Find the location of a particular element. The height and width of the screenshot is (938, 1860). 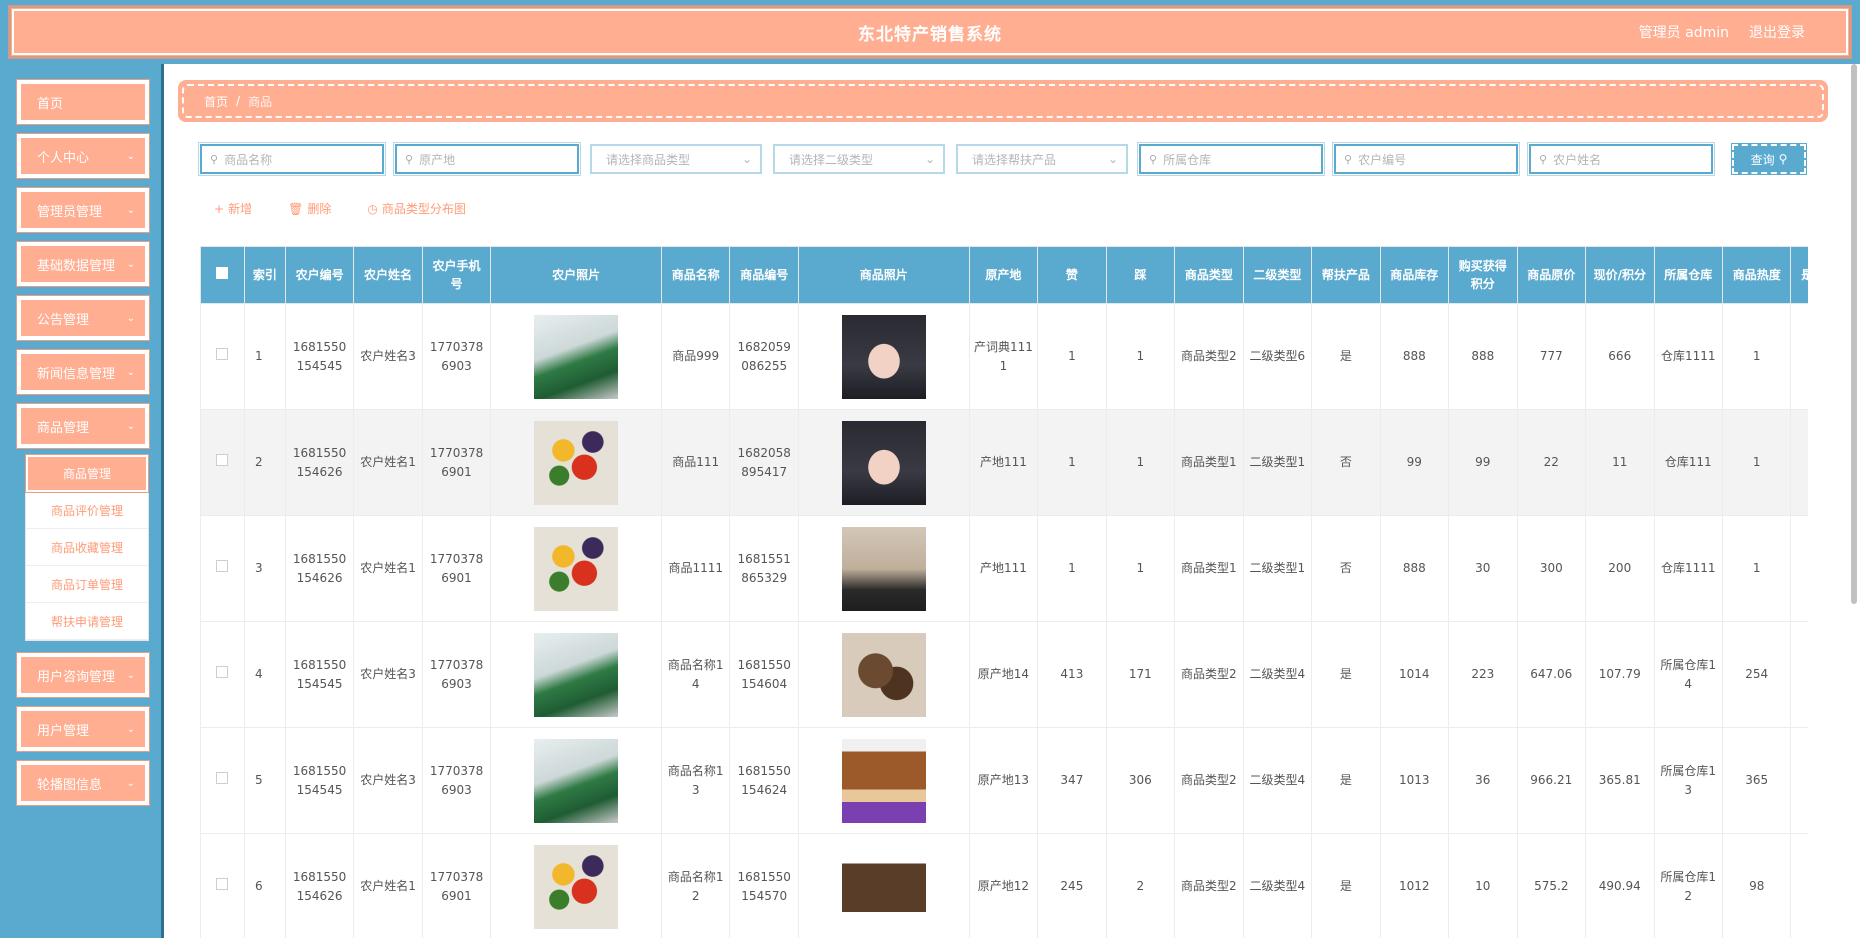

submenu-item: 商品评价管理 is located at coordinates (87, 510).